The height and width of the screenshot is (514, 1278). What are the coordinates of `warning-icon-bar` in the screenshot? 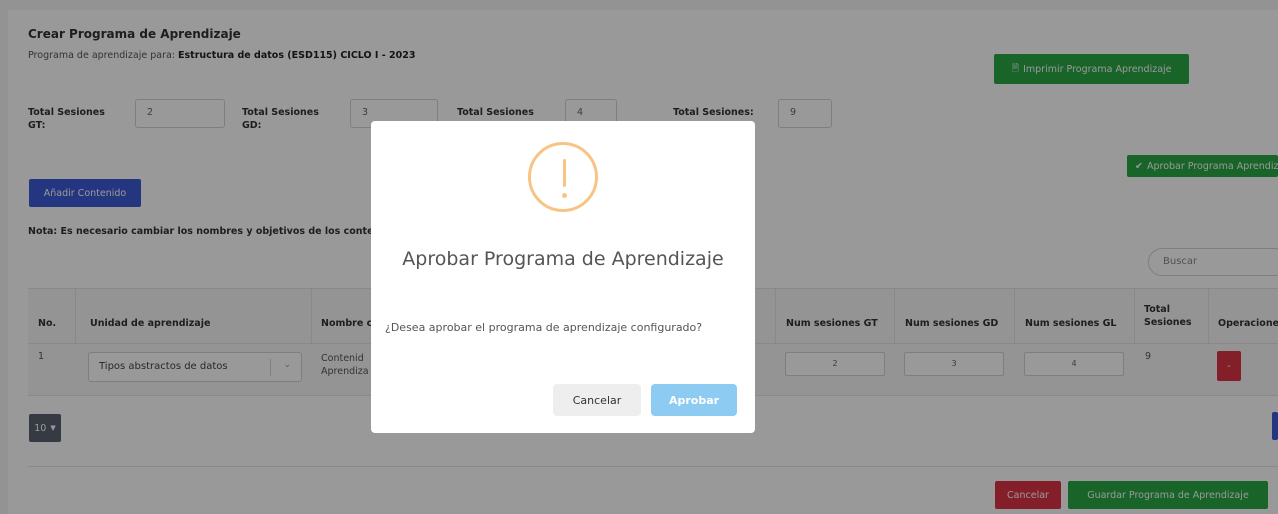 It's located at (564, 173).